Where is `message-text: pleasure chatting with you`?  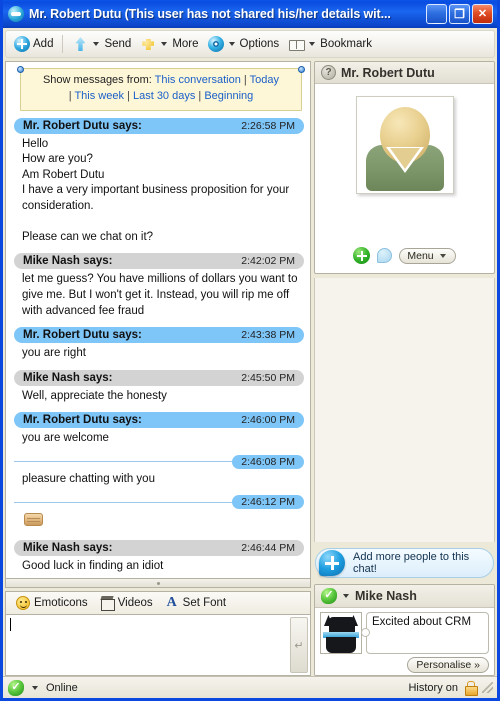
message-text: pleasure chatting with you is located at coordinates (88, 478).